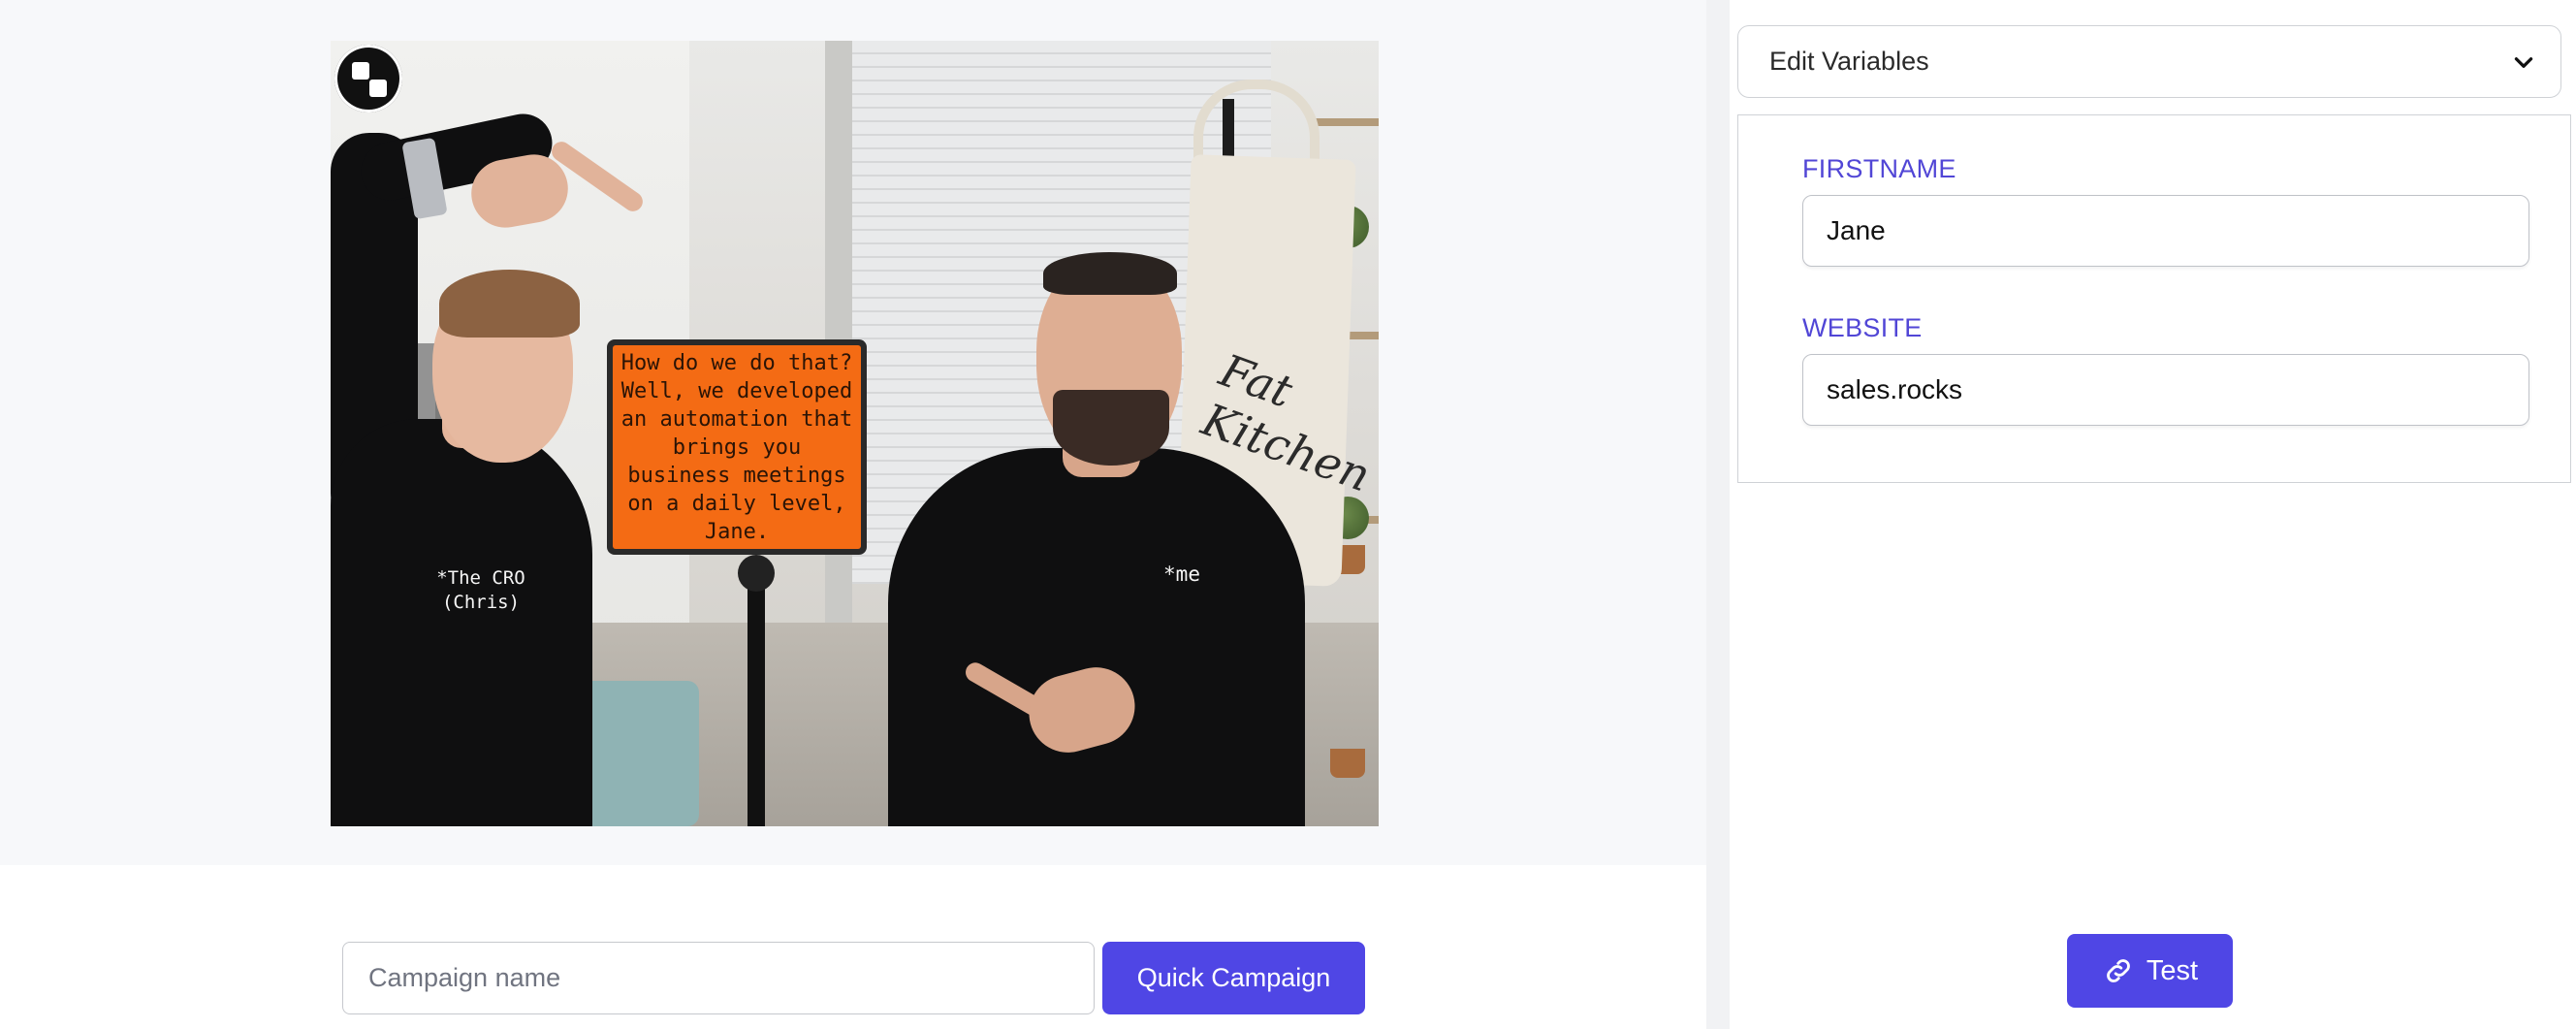 Image resolution: width=2576 pixels, height=1029 pixels. What do you see at coordinates (1233, 978) in the screenshot?
I see `quick-campaign-button: Quick Campaign` at bounding box center [1233, 978].